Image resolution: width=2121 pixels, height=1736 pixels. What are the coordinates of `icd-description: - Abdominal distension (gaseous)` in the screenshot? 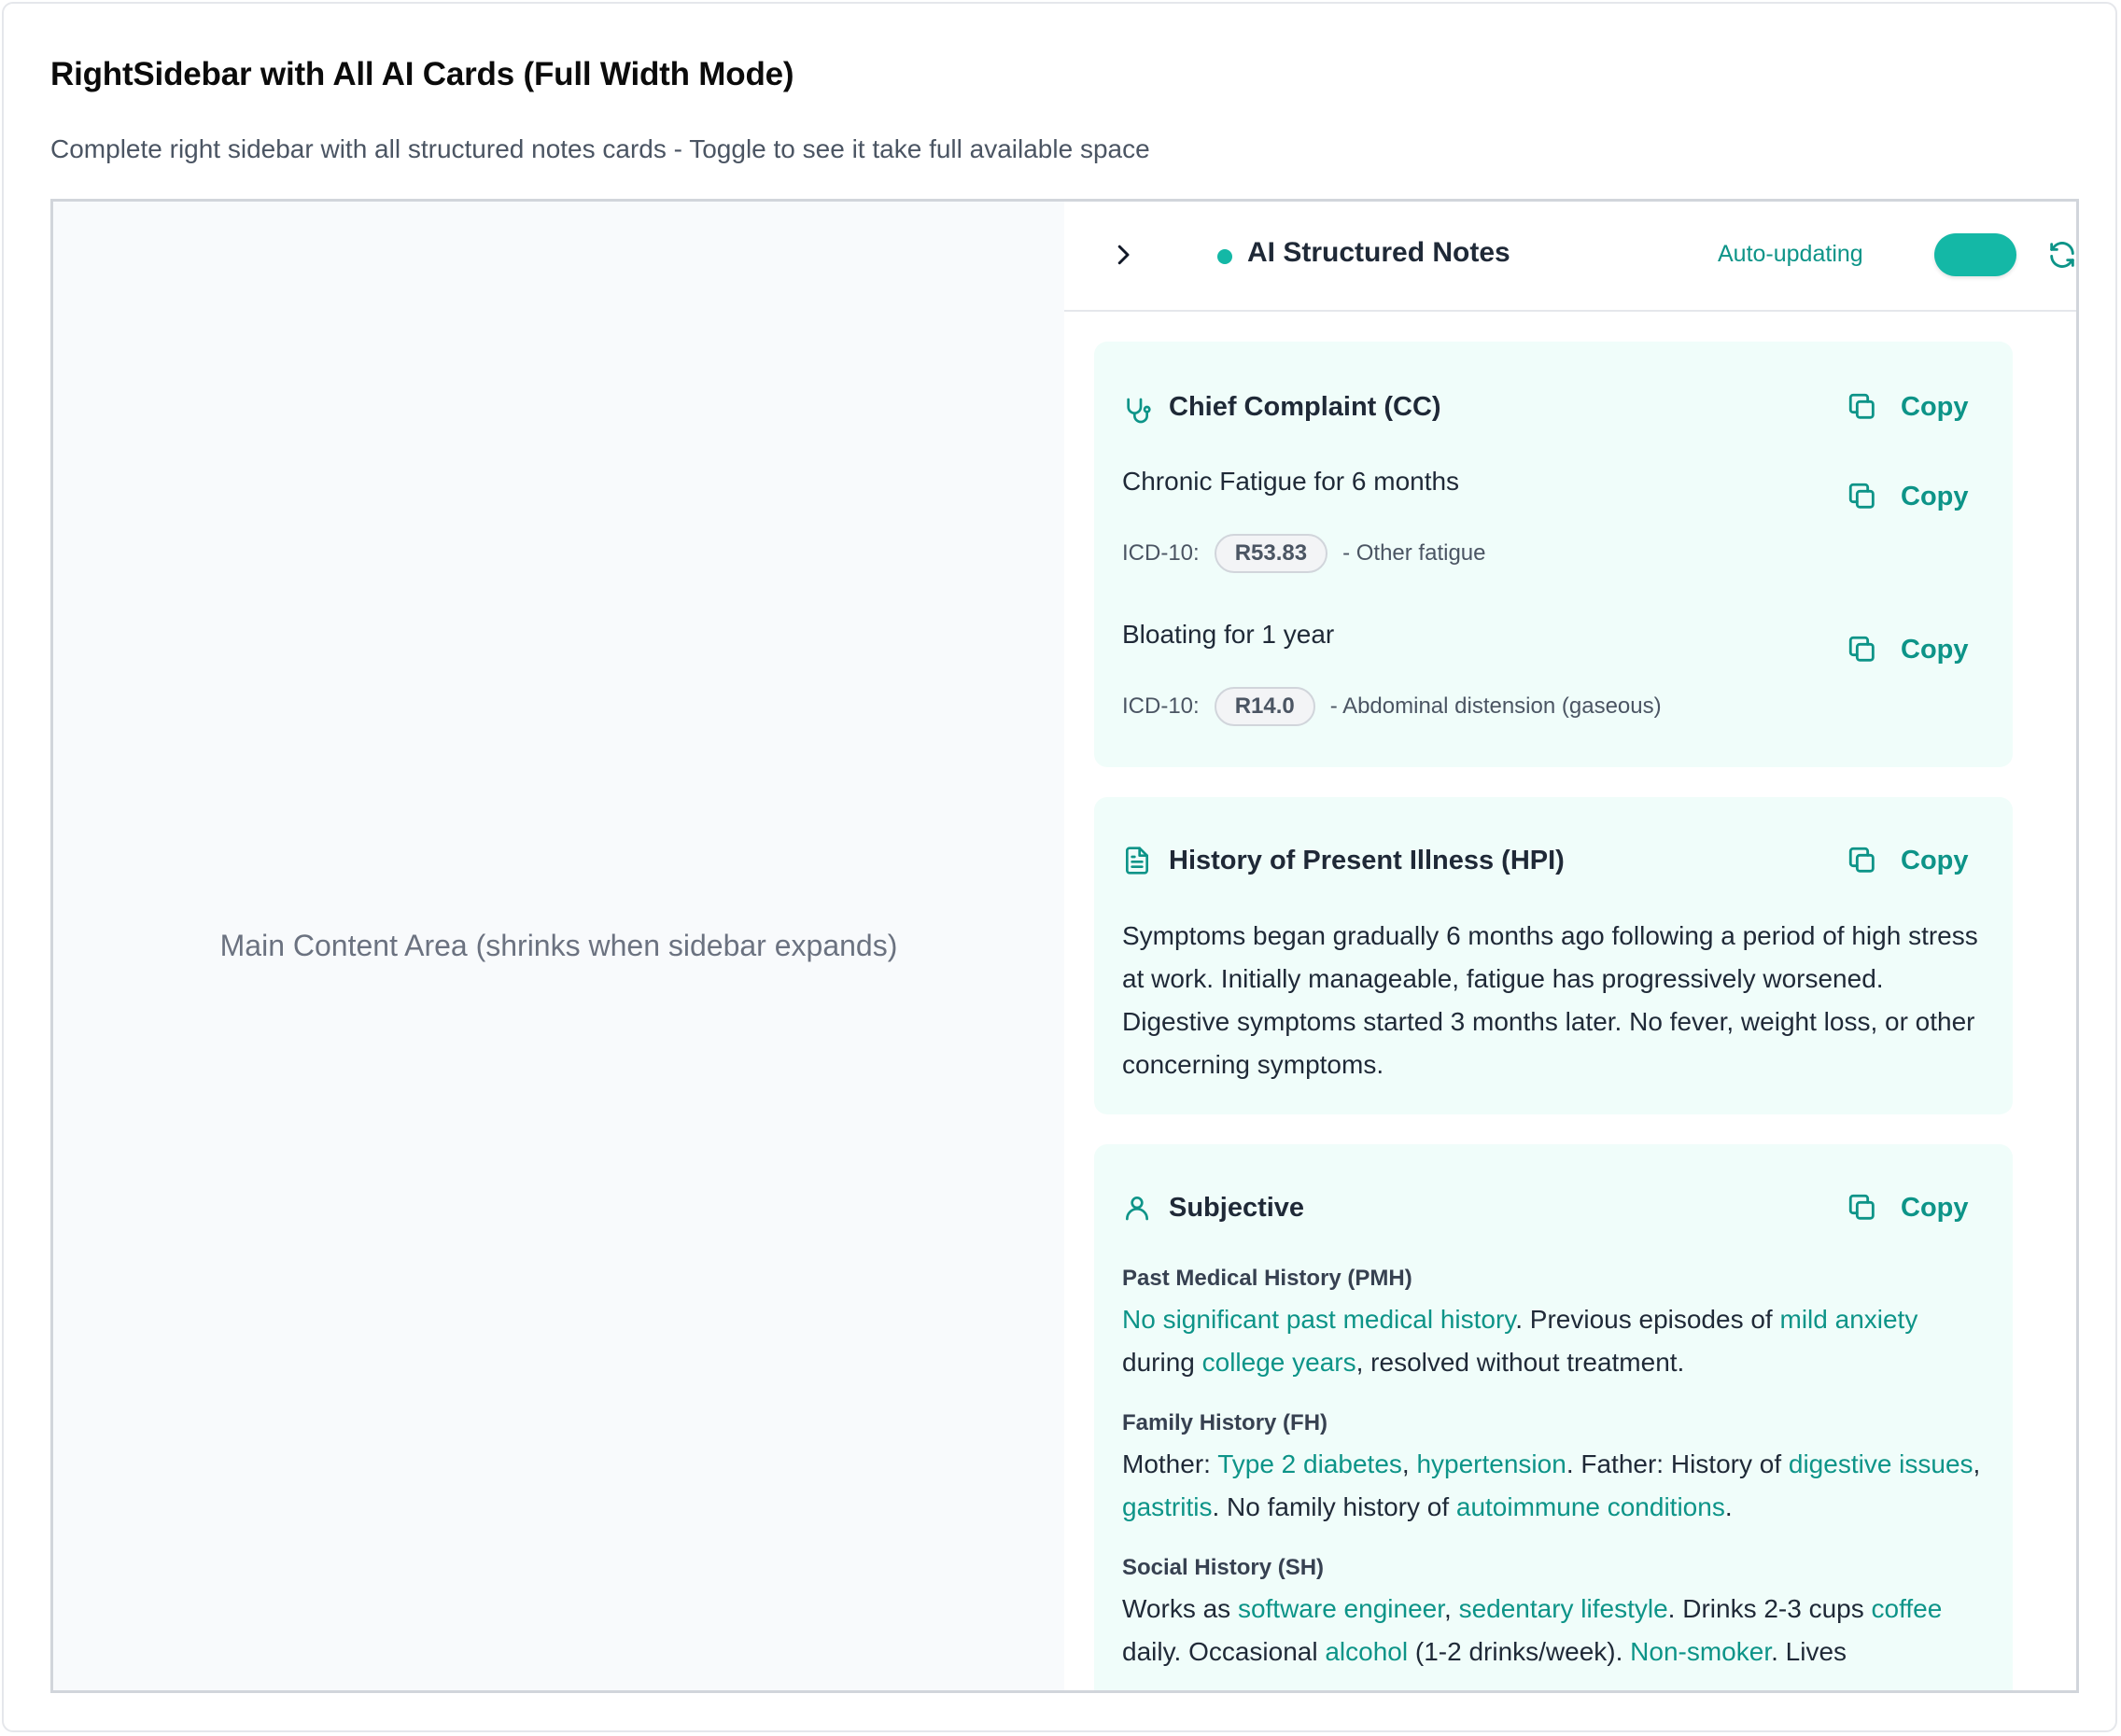 It's located at (1496, 706).